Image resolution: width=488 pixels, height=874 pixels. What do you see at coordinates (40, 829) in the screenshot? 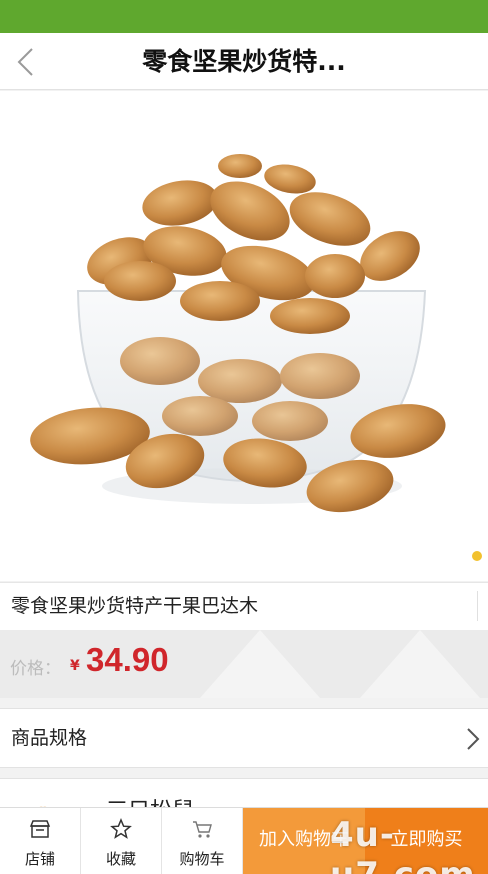
I see `store-icon` at bounding box center [40, 829].